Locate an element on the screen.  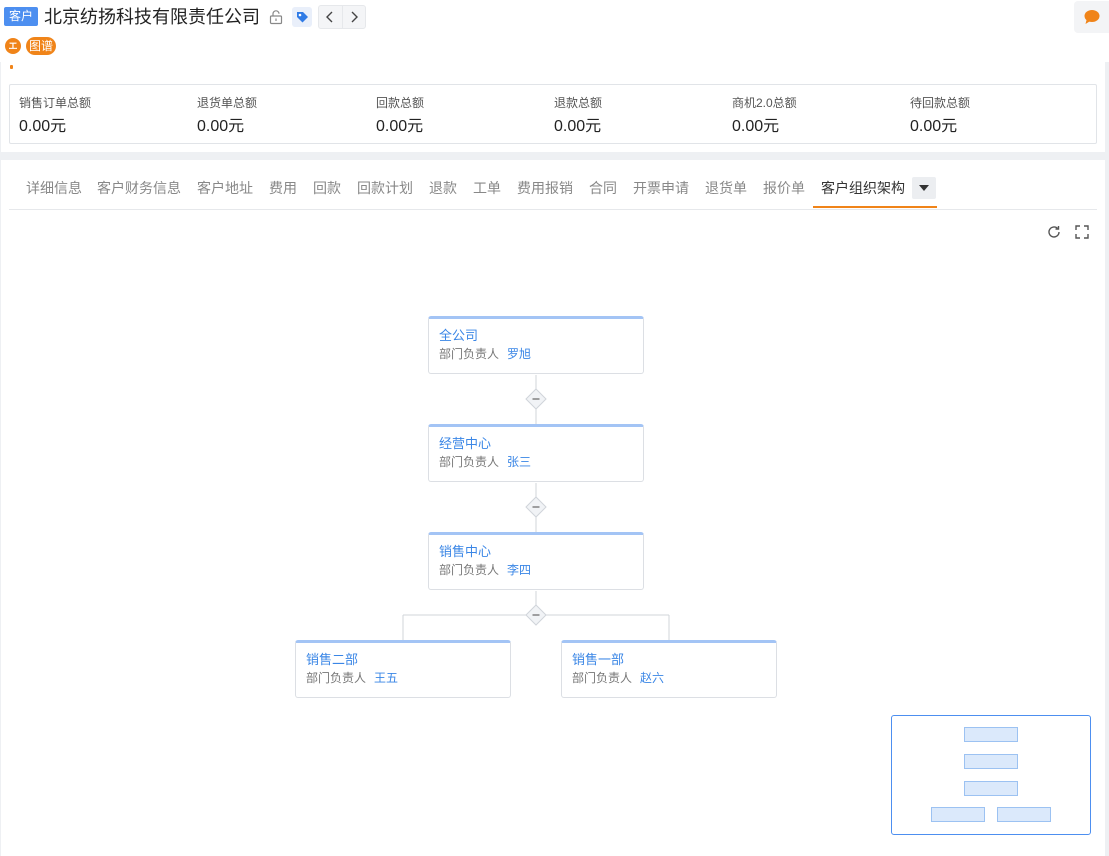
org-node-name: 全公司 is located at coordinates (459, 335).